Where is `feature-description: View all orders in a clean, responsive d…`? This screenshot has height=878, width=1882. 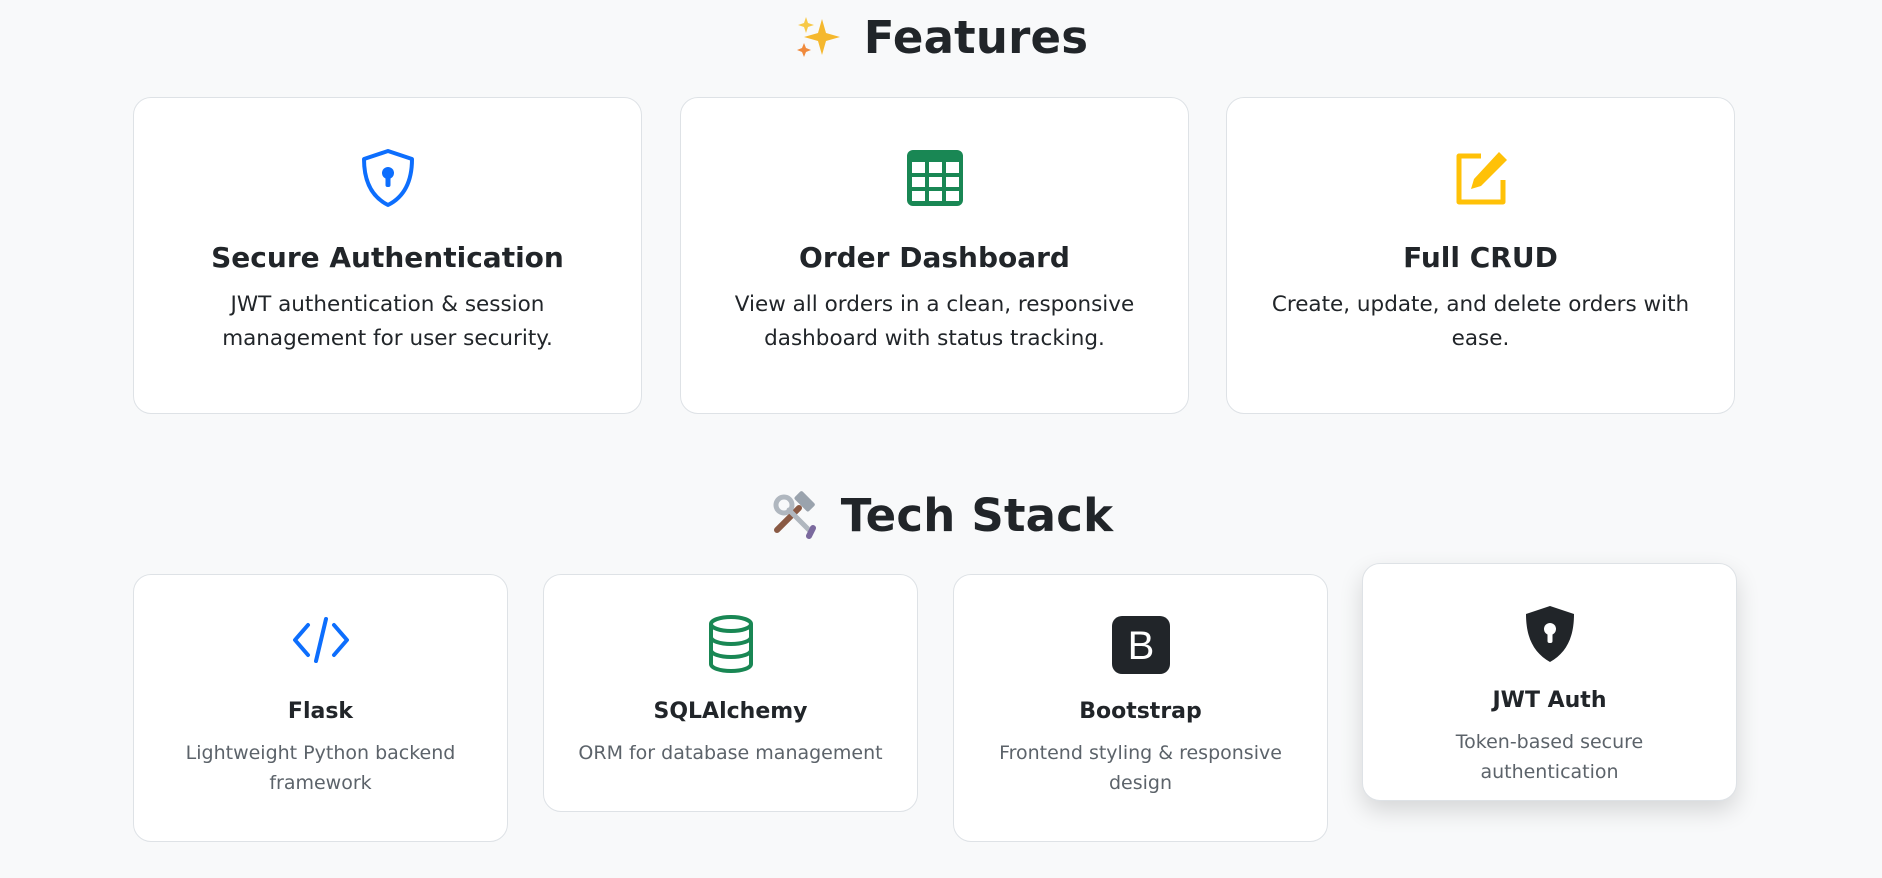
feature-description: View all orders in a clean, responsive d… is located at coordinates (934, 321).